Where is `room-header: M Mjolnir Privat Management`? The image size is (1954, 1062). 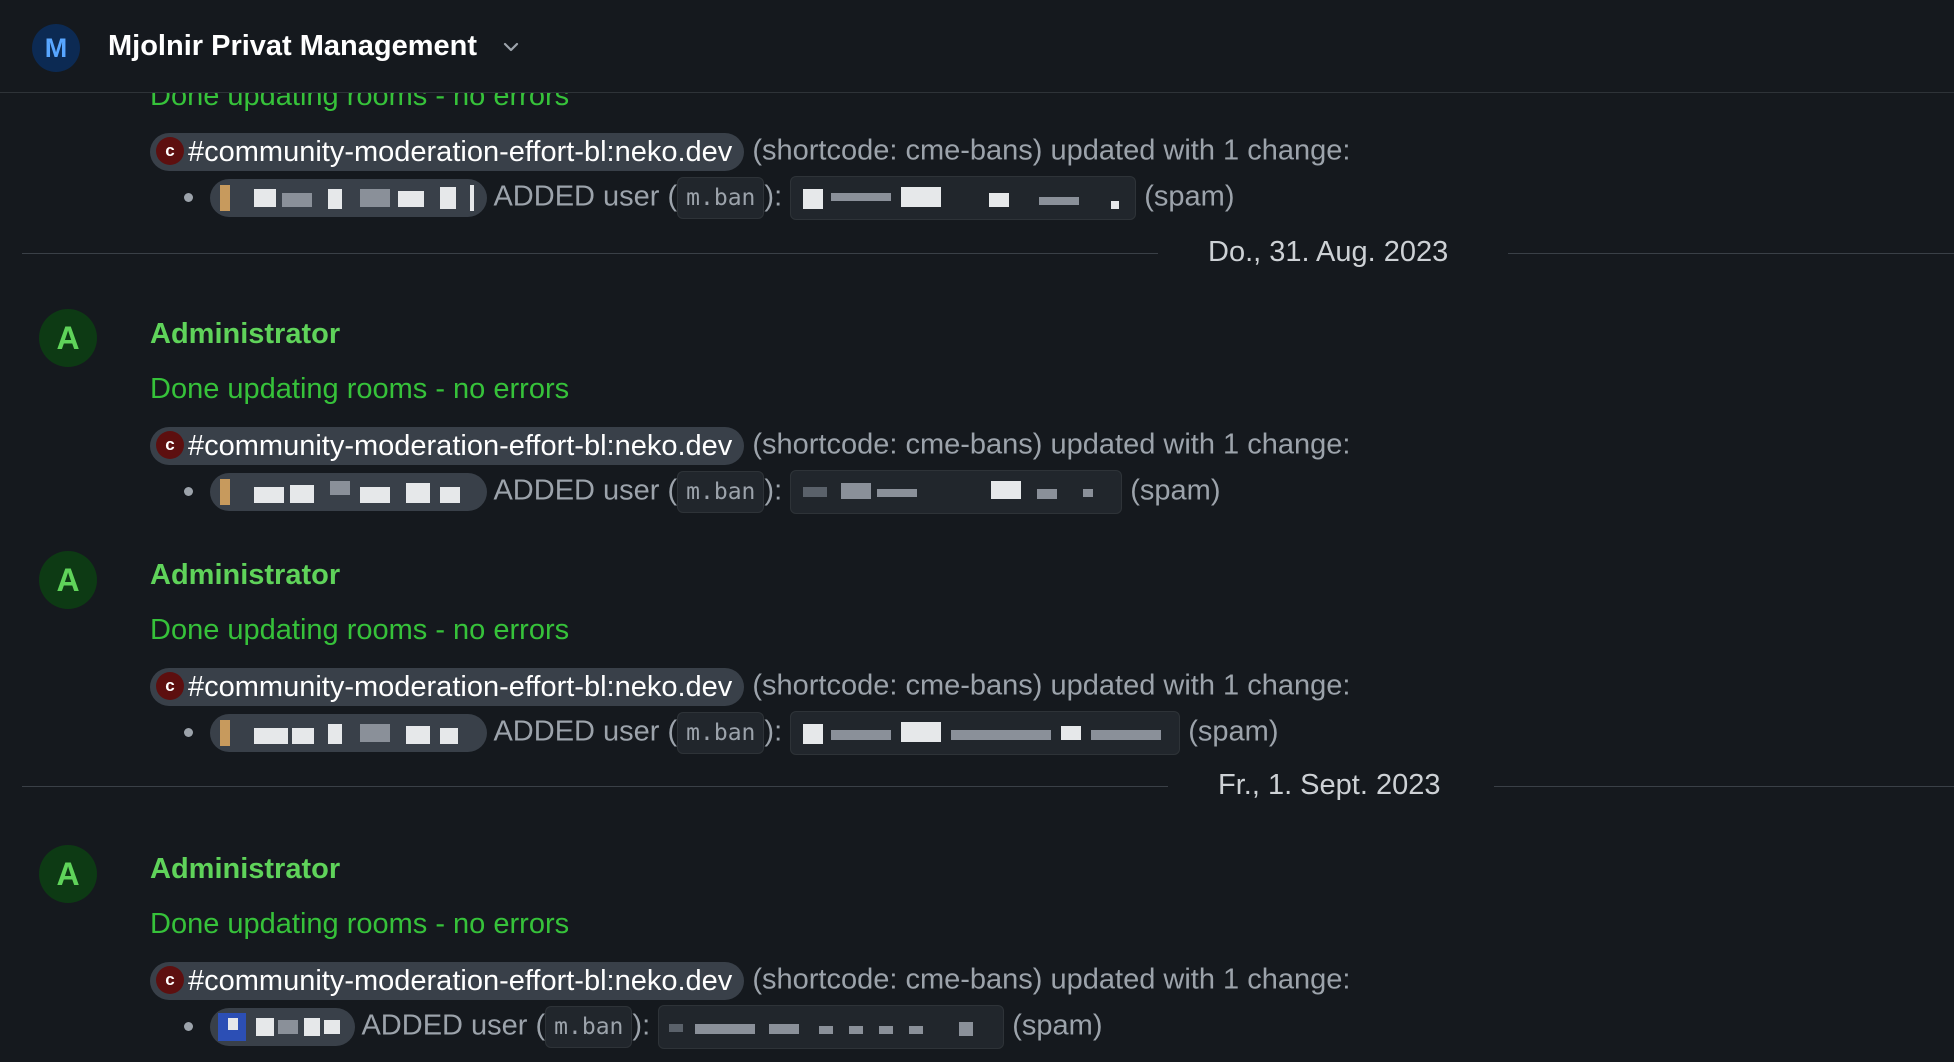 room-header: M Mjolnir Privat Management is located at coordinates (977, 46).